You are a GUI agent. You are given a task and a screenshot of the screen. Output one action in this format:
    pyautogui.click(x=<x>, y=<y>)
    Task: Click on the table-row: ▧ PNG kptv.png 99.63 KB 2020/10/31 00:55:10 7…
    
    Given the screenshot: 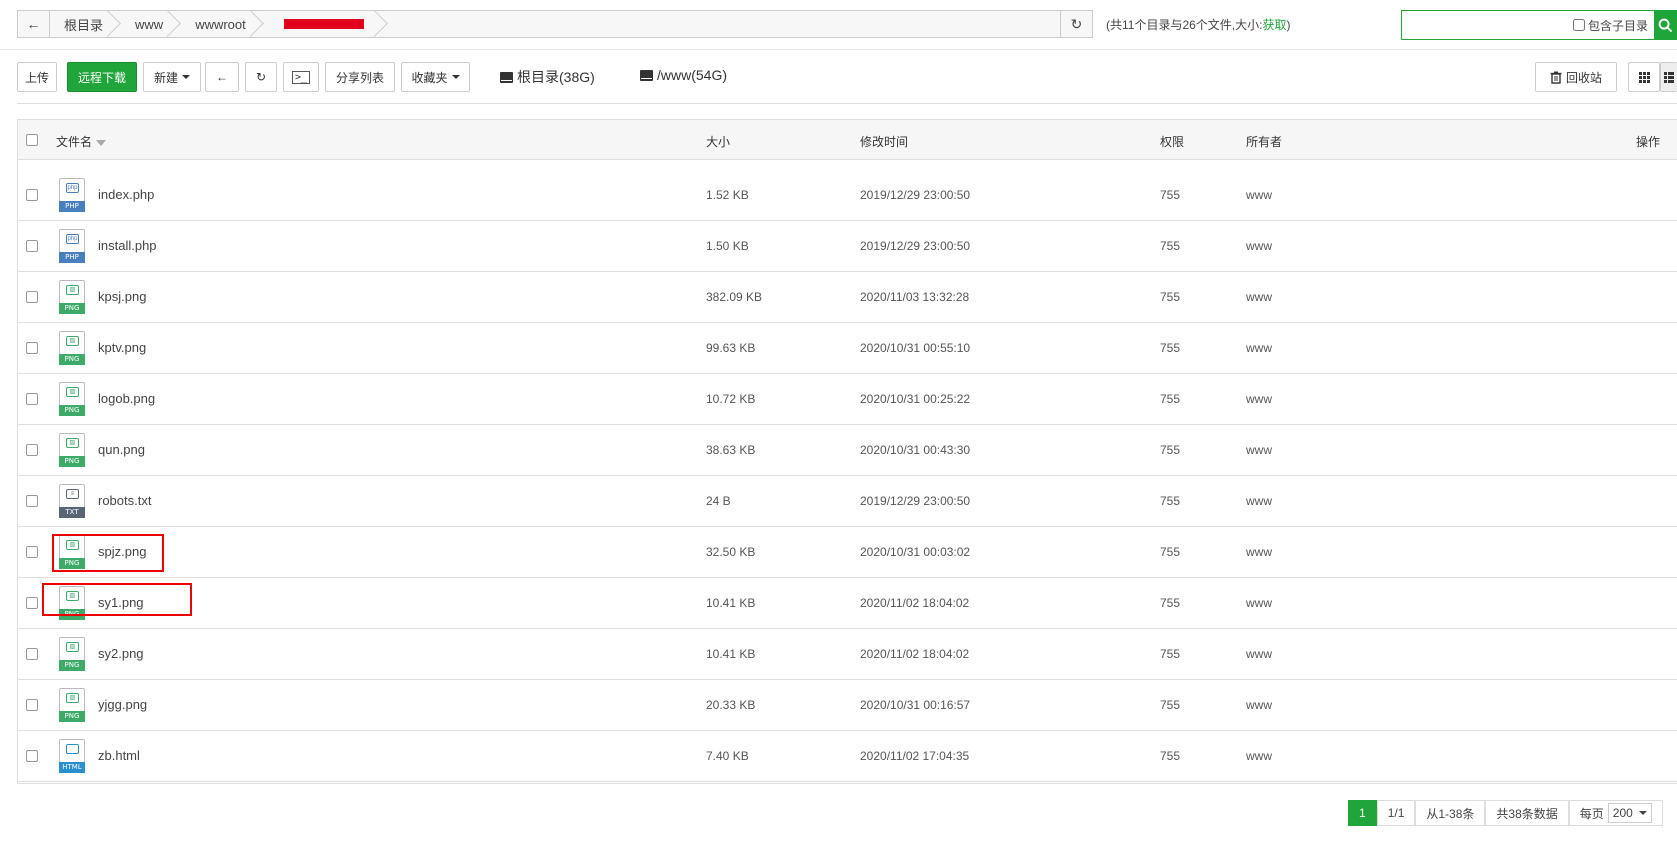 What is the action you would take?
    pyautogui.click(x=847, y=348)
    